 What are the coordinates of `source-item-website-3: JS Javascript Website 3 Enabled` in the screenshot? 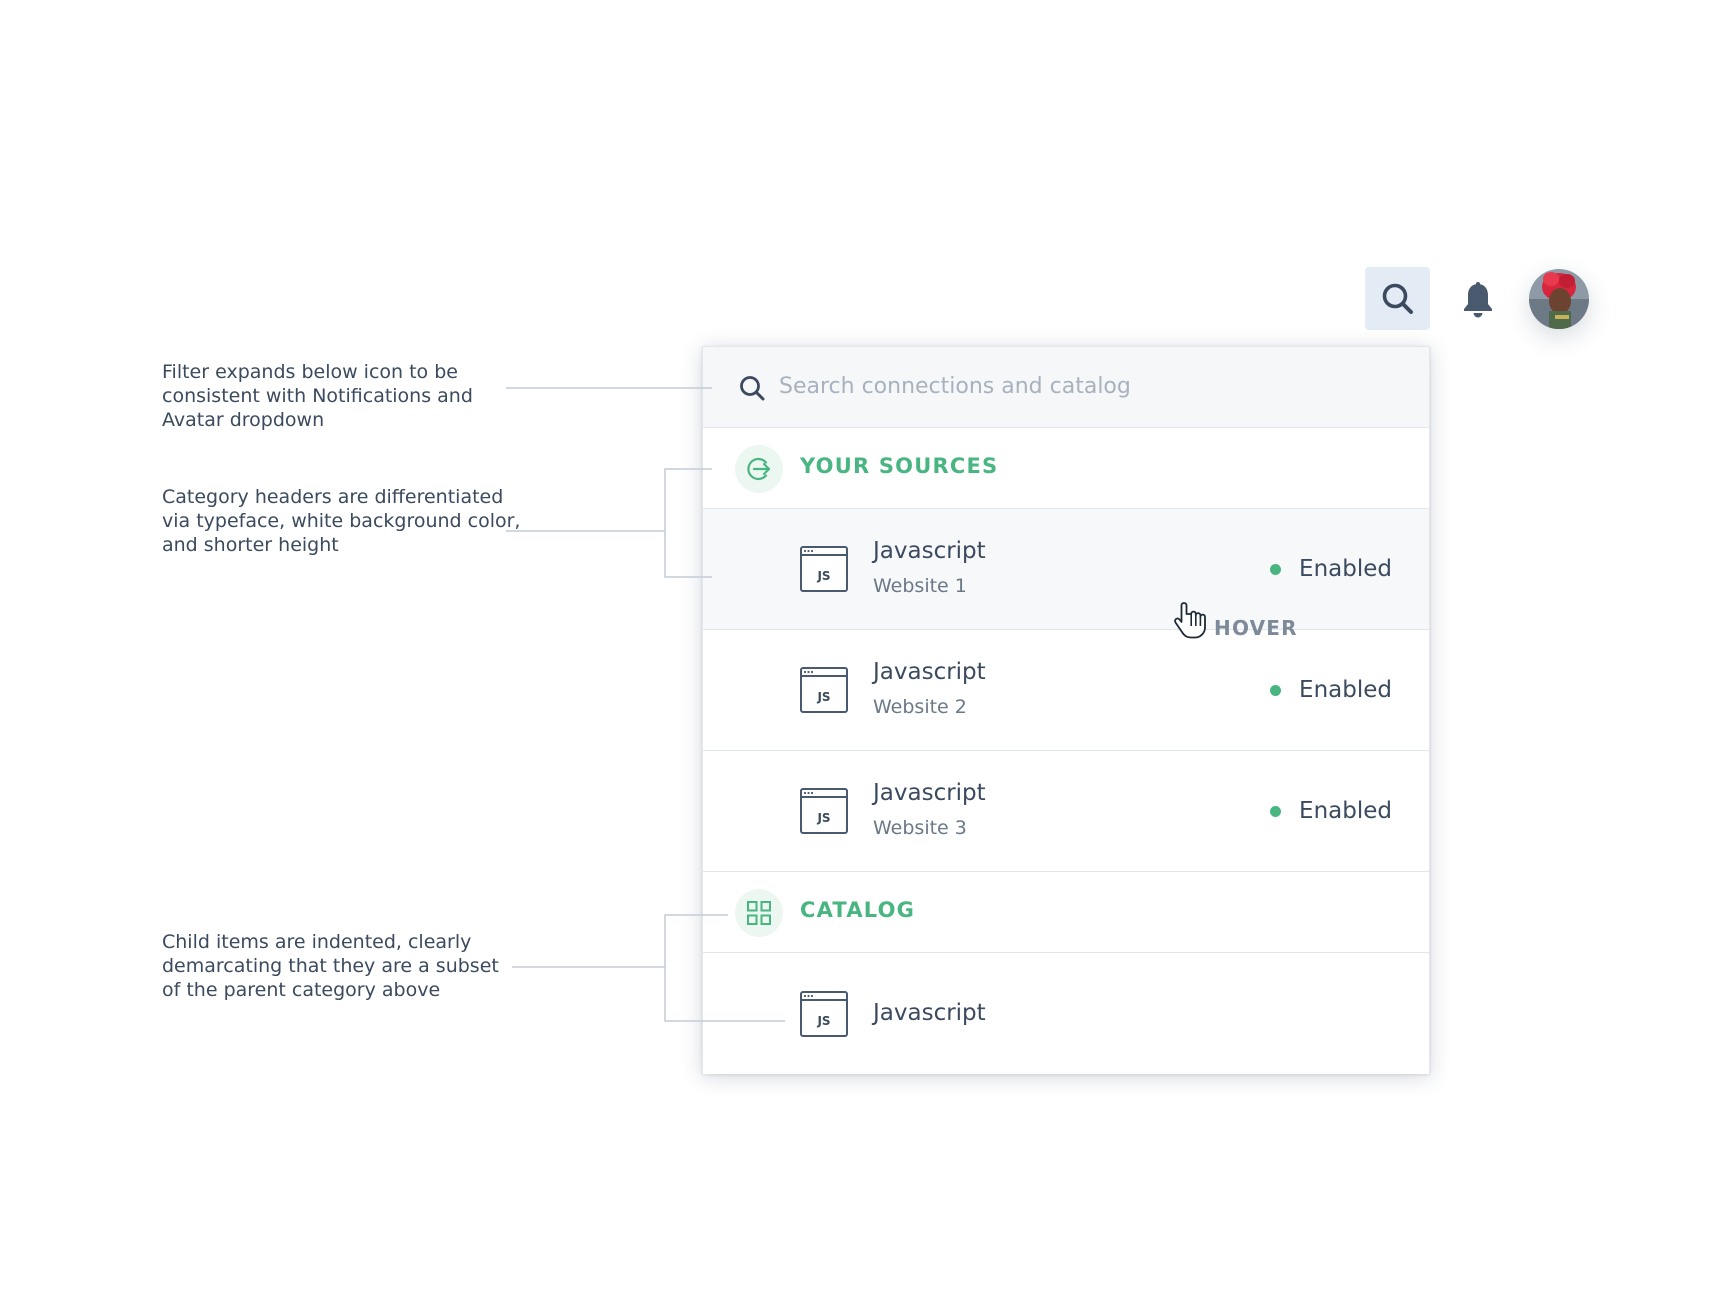 It's located at (1066, 811).